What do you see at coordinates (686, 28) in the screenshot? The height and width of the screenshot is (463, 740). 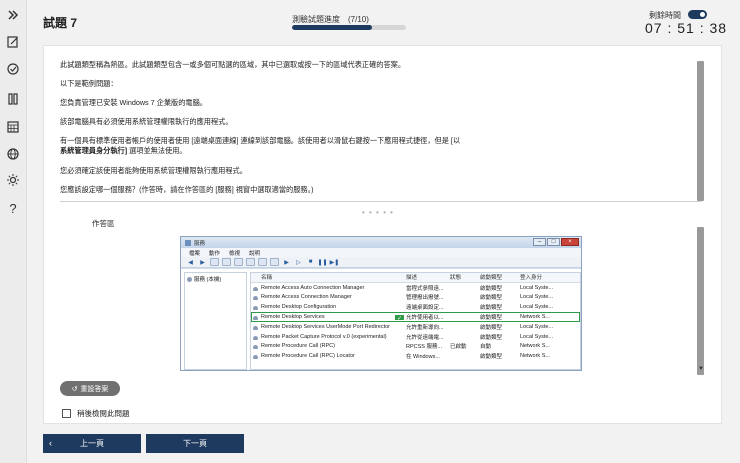 I see `timer-value: 07 : 51 : 38` at bounding box center [686, 28].